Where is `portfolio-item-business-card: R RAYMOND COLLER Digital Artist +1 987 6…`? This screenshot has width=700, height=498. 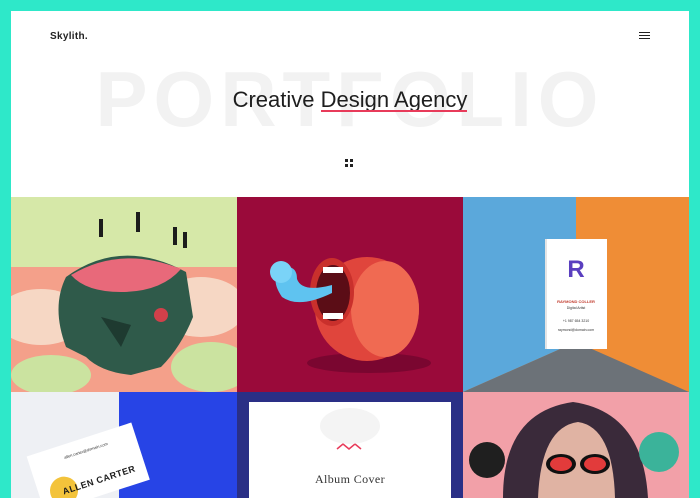 portfolio-item-business-card: R RAYMOND COLLER Digital Artist +1 987 6… is located at coordinates (576, 294).